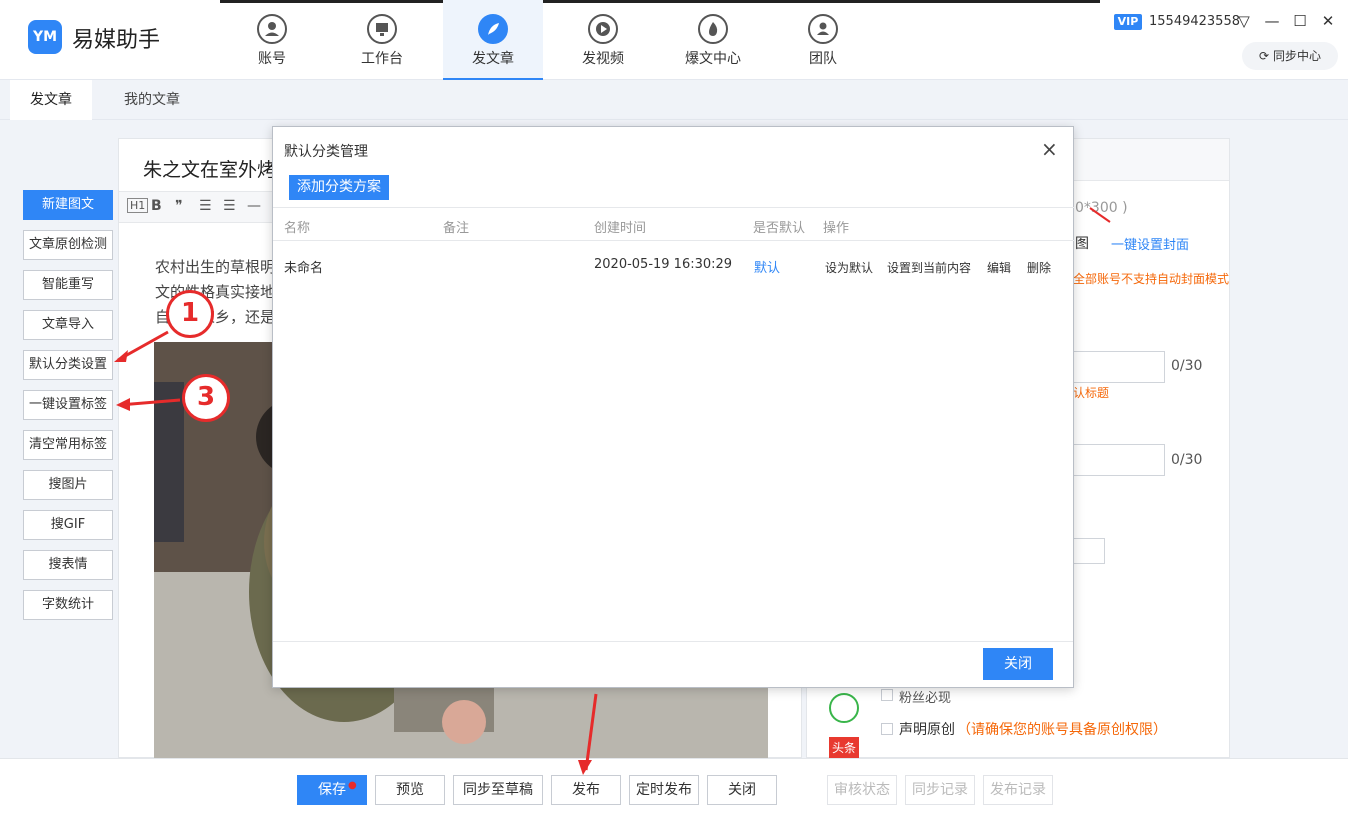  Describe the element at coordinates (591, 732) in the screenshot. I see `arrow-publish` at that location.